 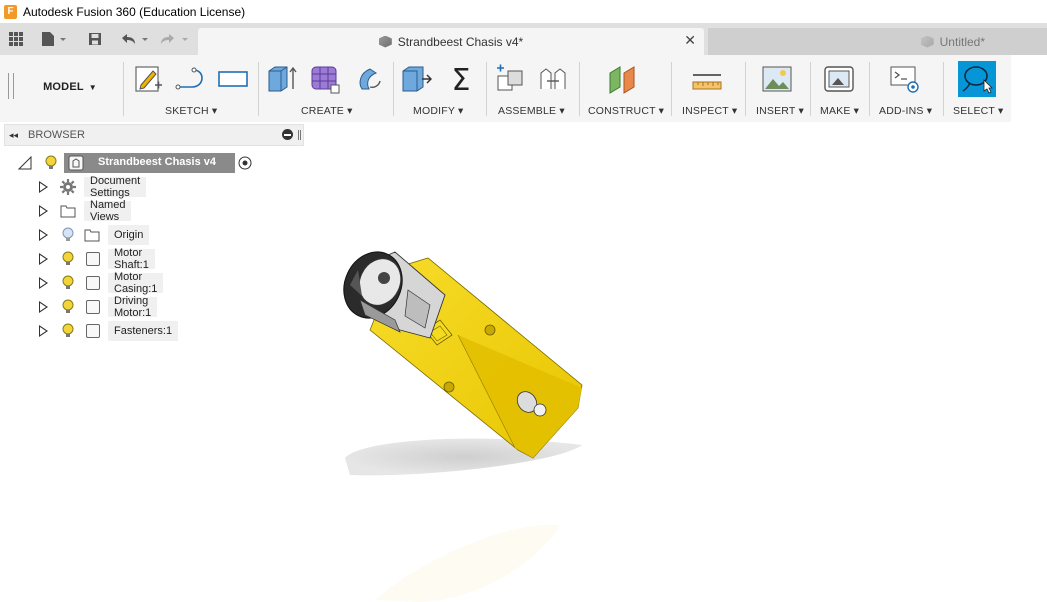 I want to click on scripts-icon, so click(x=905, y=79).